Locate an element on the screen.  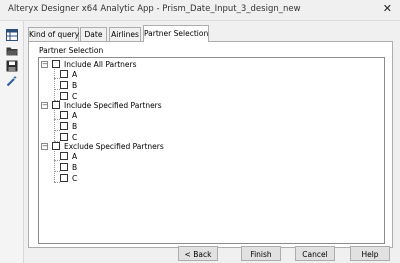
tree-child-node: C is located at coordinates (68, 178).